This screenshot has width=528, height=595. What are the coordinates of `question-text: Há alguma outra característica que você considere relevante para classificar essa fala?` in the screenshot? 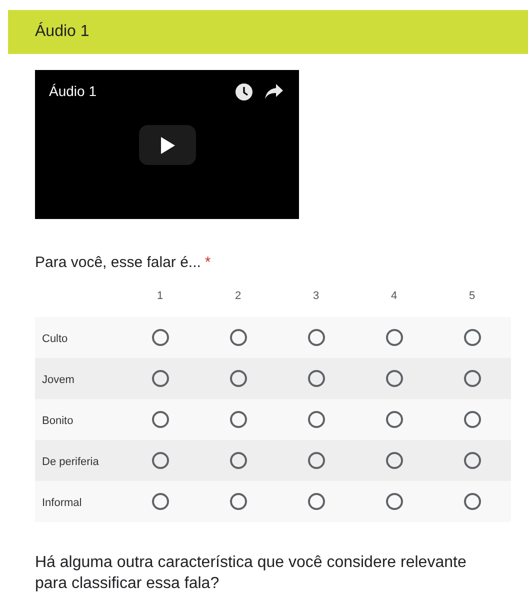 It's located at (250, 573).